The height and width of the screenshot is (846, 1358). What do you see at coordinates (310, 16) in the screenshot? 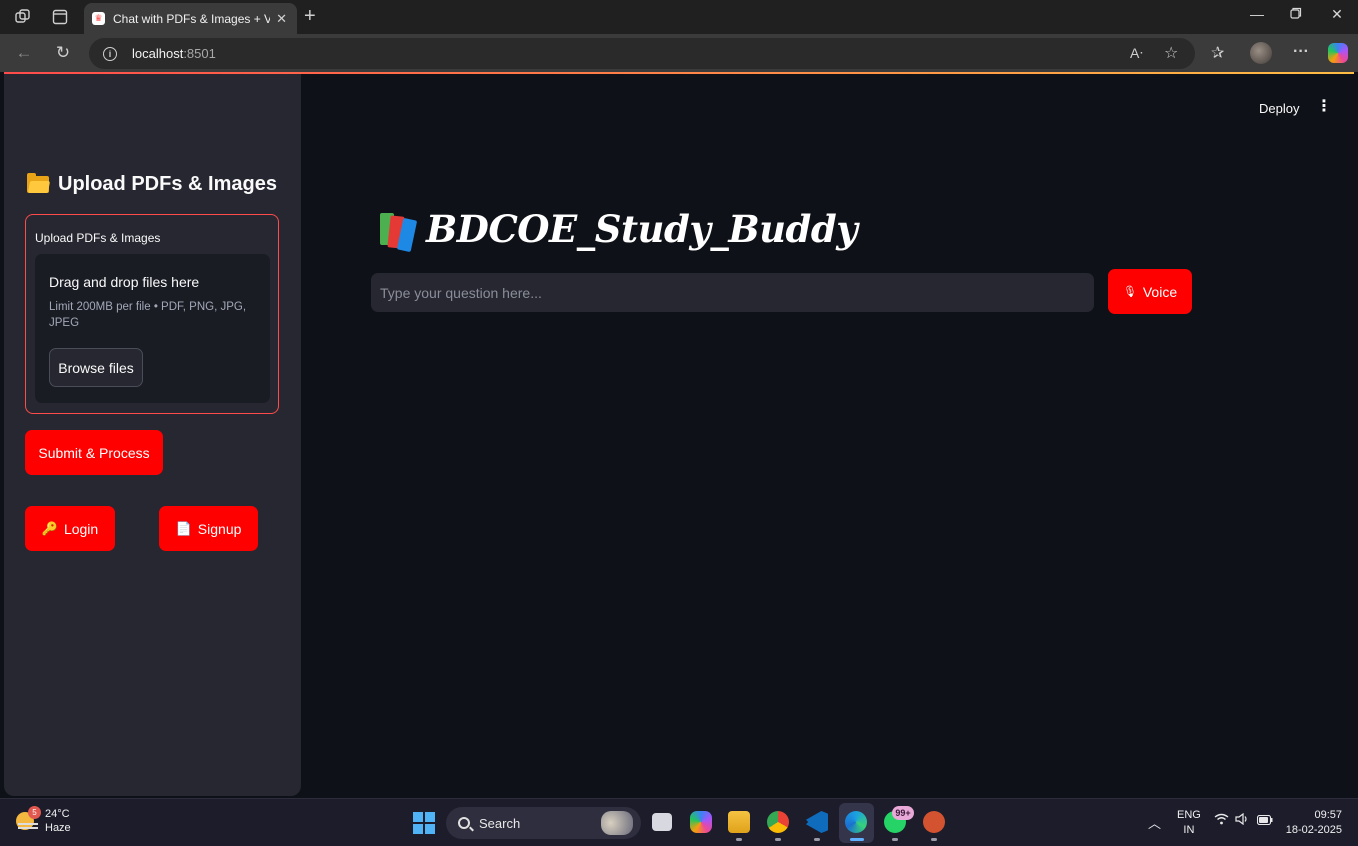
I see `new-tab-icon: +` at bounding box center [310, 16].